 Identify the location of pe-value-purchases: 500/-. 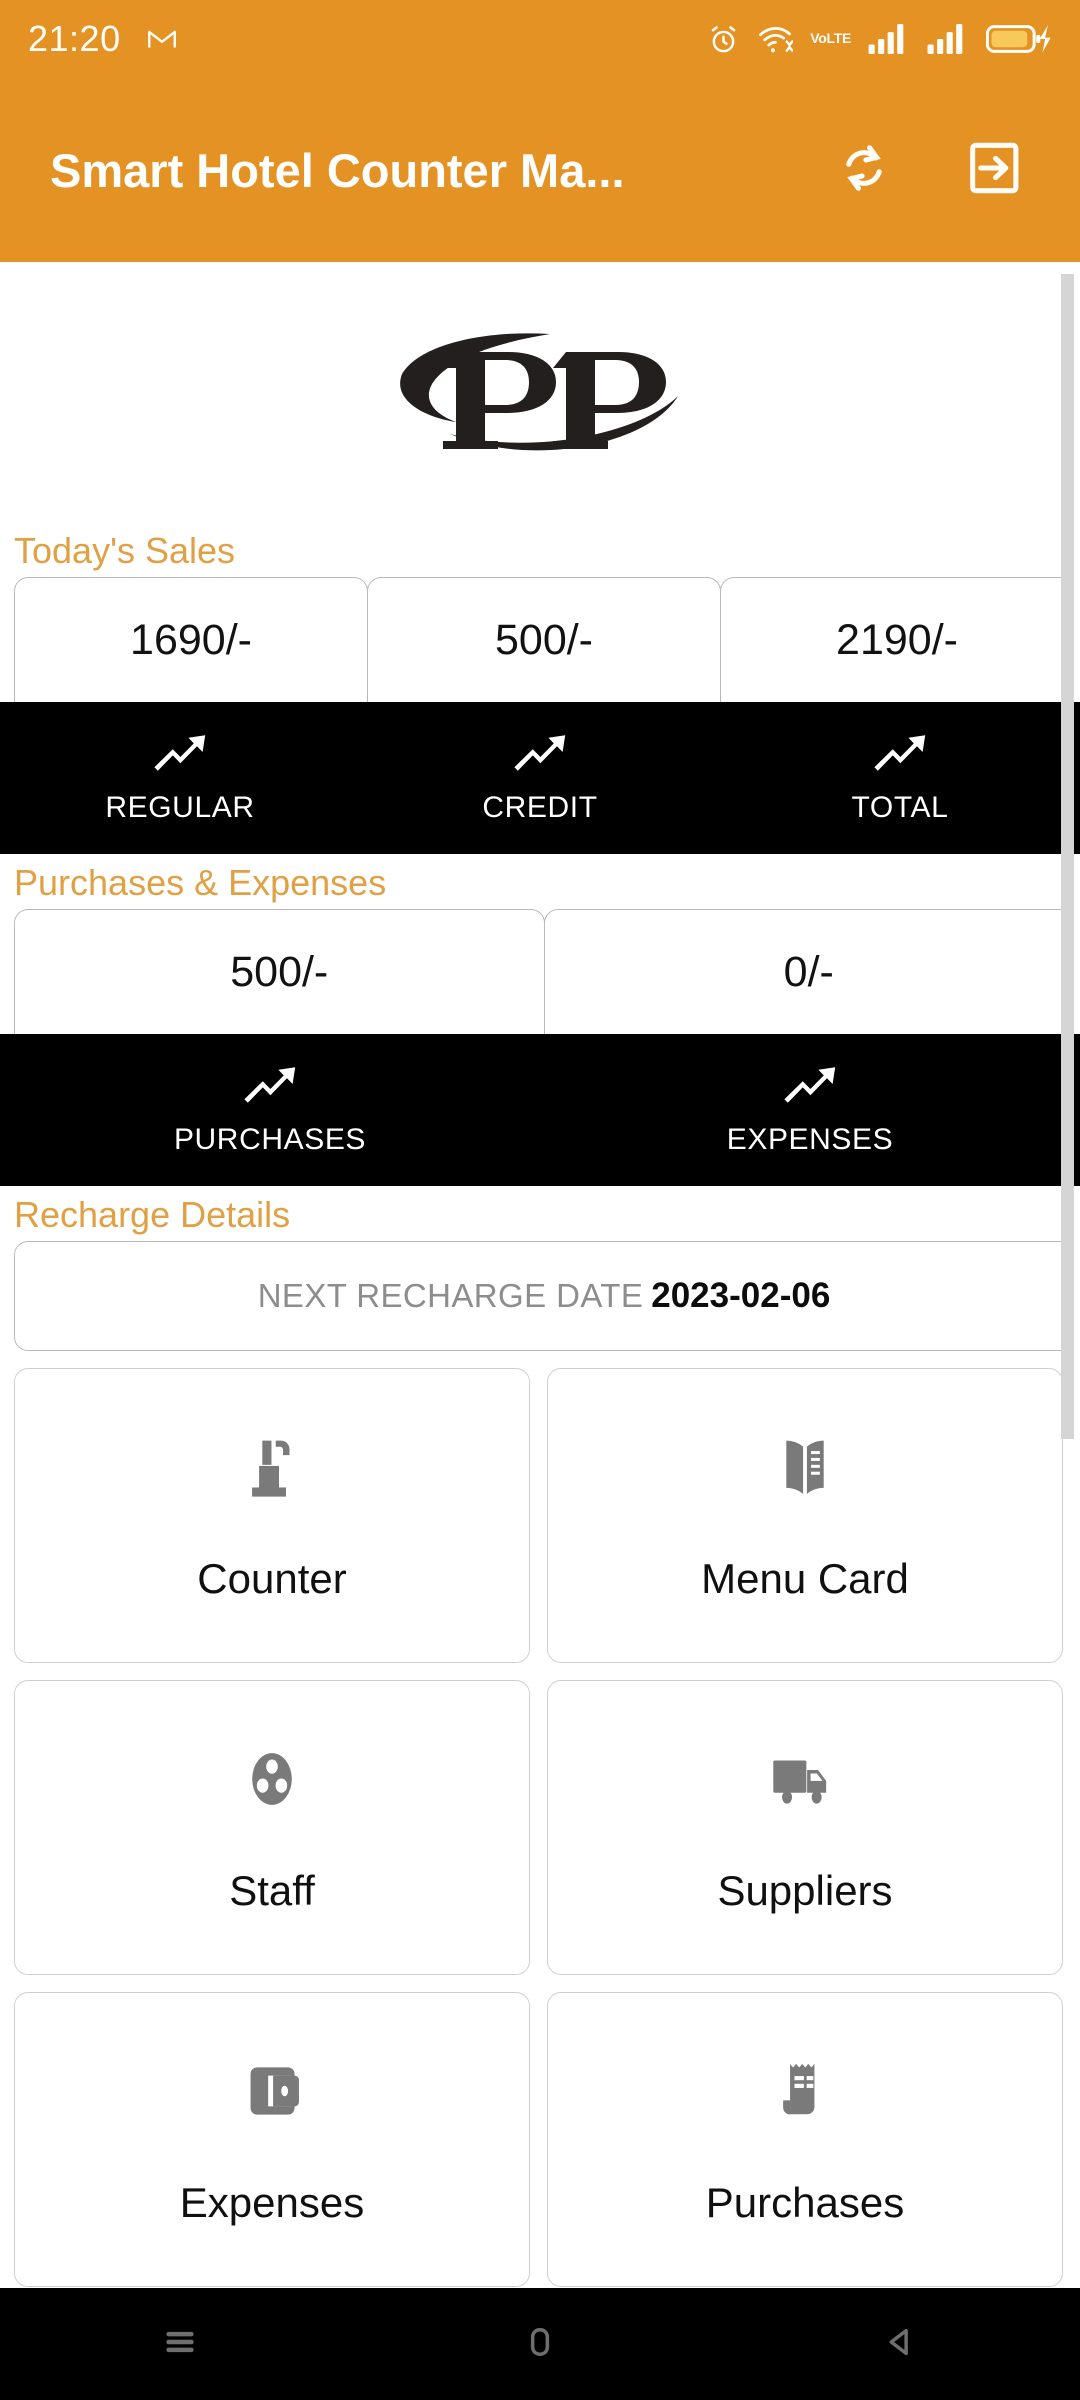
(279, 971).